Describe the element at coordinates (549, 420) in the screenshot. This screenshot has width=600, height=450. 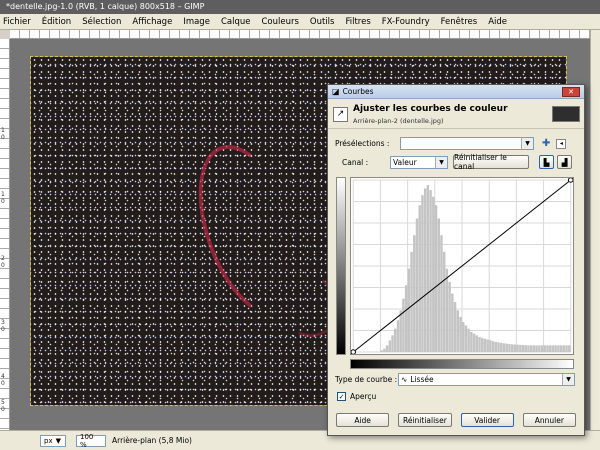
I see `cancel-button: Annuler` at that location.